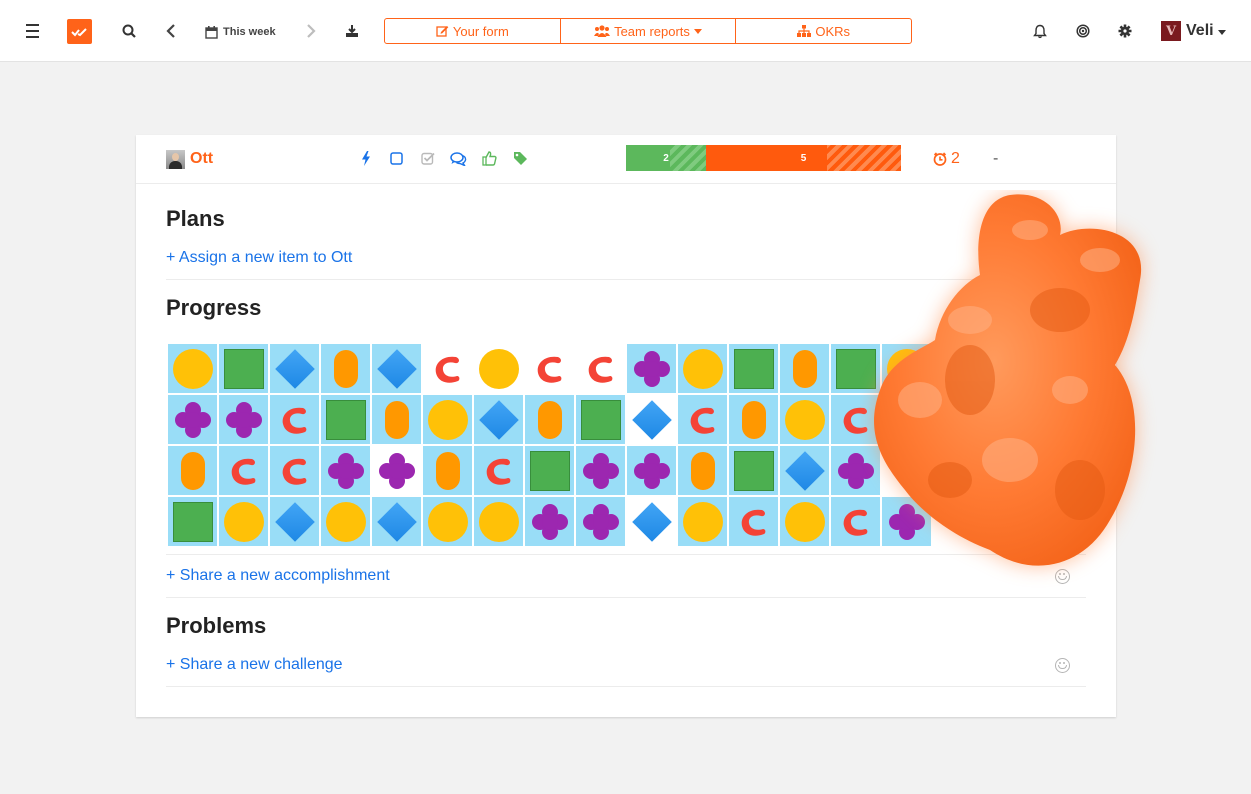 The height and width of the screenshot is (794, 1251). What do you see at coordinates (1125, 31) in the screenshot?
I see `gear-icon` at bounding box center [1125, 31].